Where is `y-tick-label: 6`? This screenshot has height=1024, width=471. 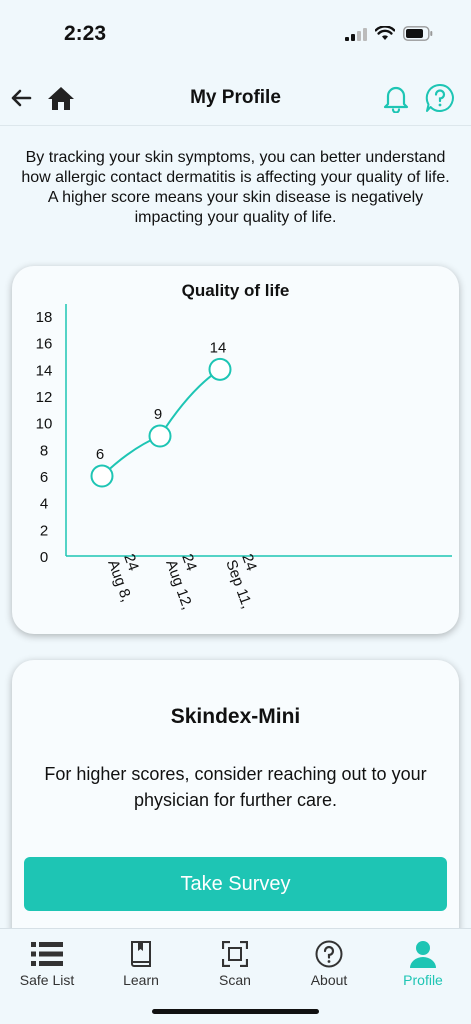
y-tick-label: 6 is located at coordinates (44, 477).